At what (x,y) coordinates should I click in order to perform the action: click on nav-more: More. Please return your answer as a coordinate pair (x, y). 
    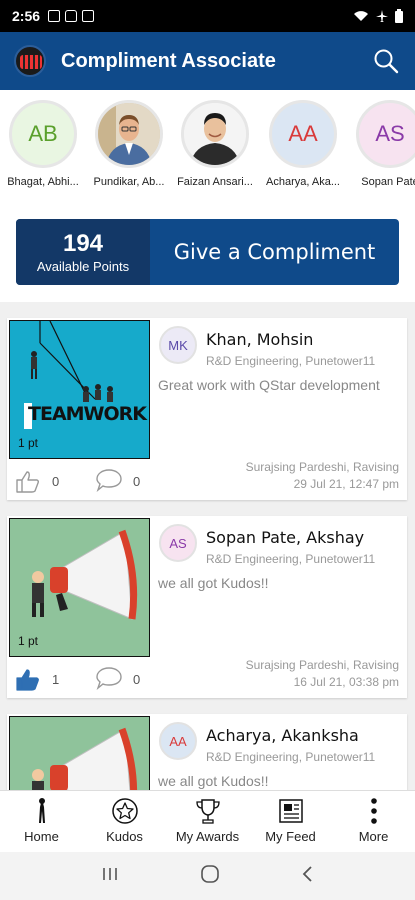
    Looking at the image, I should click on (373, 821).